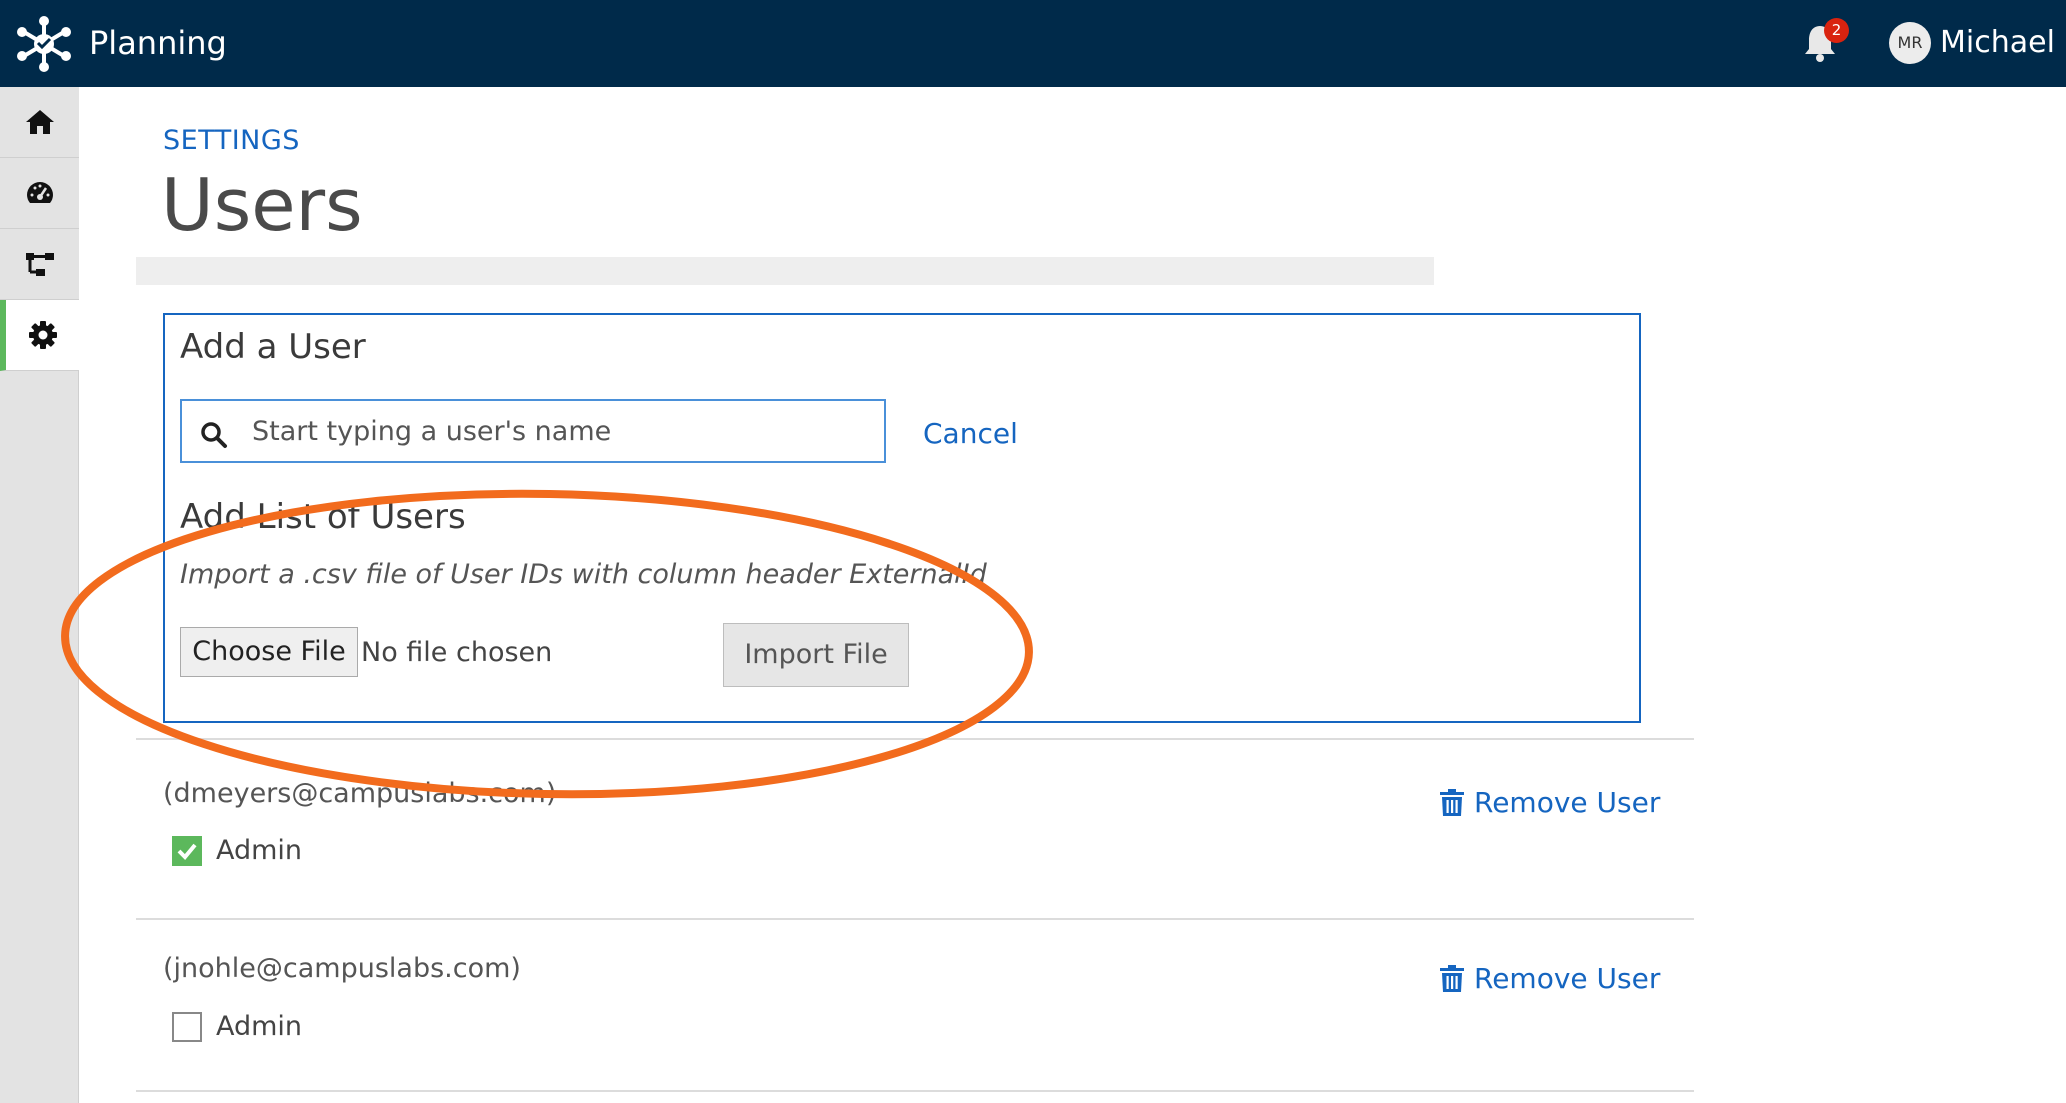 Image resolution: width=2066 pixels, height=1103 pixels. What do you see at coordinates (1910, 43) in the screenshot?
I see `avatar: MR` at bounding box center [1910, 43].